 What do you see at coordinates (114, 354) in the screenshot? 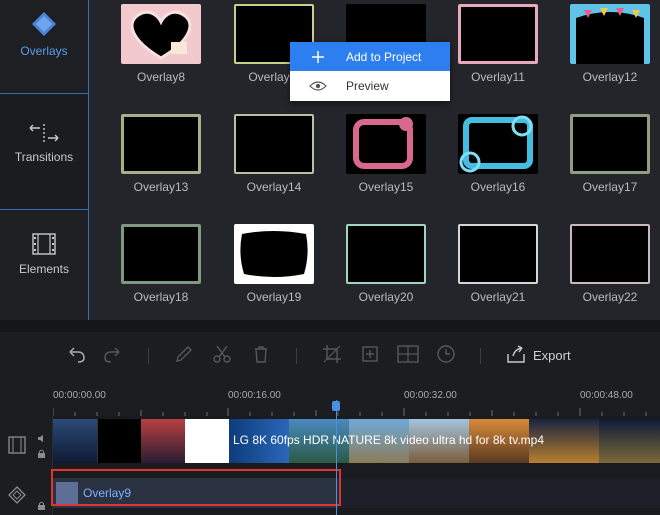
I see `redo-icon` at bounding box center [114, 354].